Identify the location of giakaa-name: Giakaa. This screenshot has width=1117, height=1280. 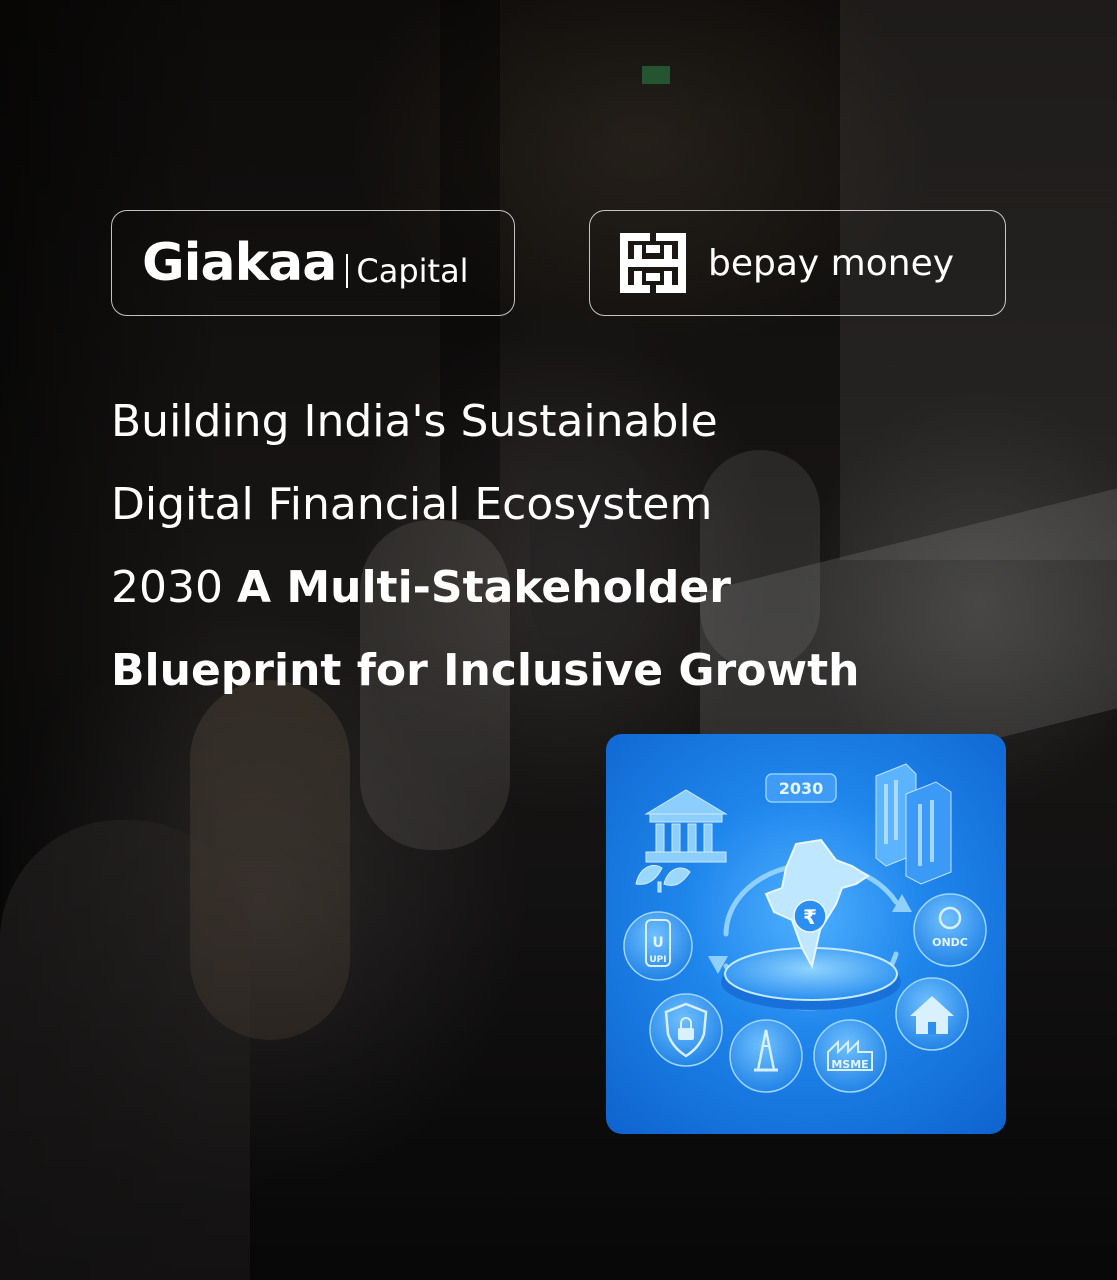
(239, 263).